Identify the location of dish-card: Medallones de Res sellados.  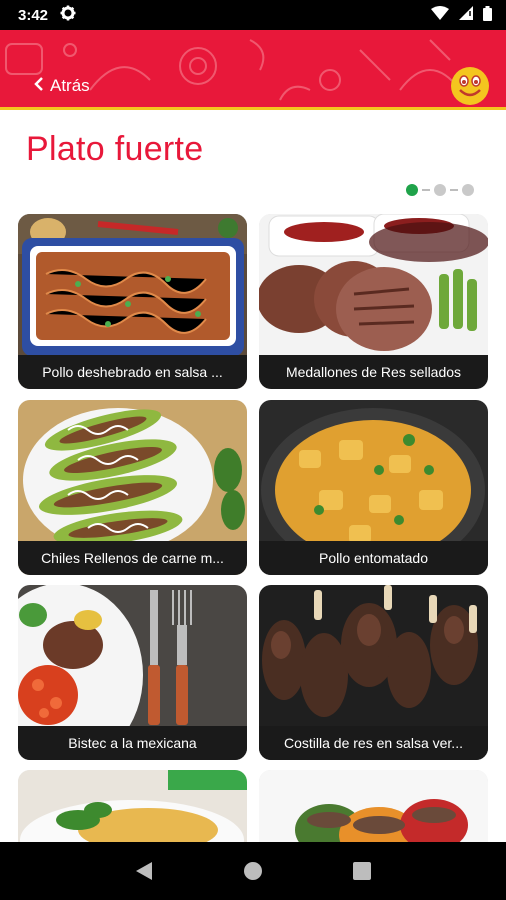
(373, 301).